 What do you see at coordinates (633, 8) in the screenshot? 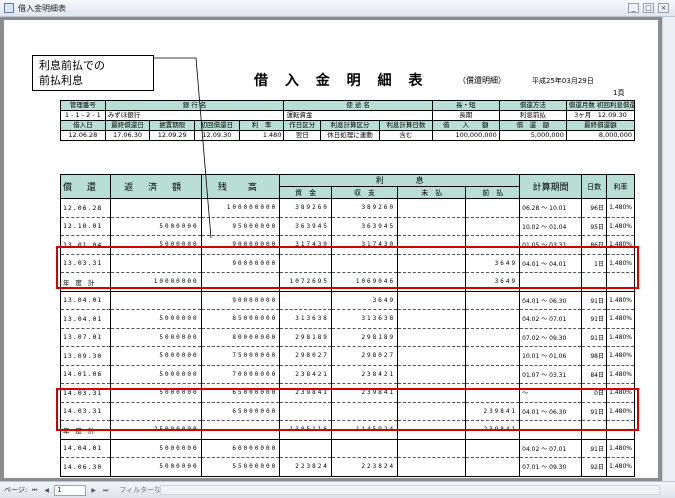
I see `minimize-icon: _` at bounding box center [633, 8].